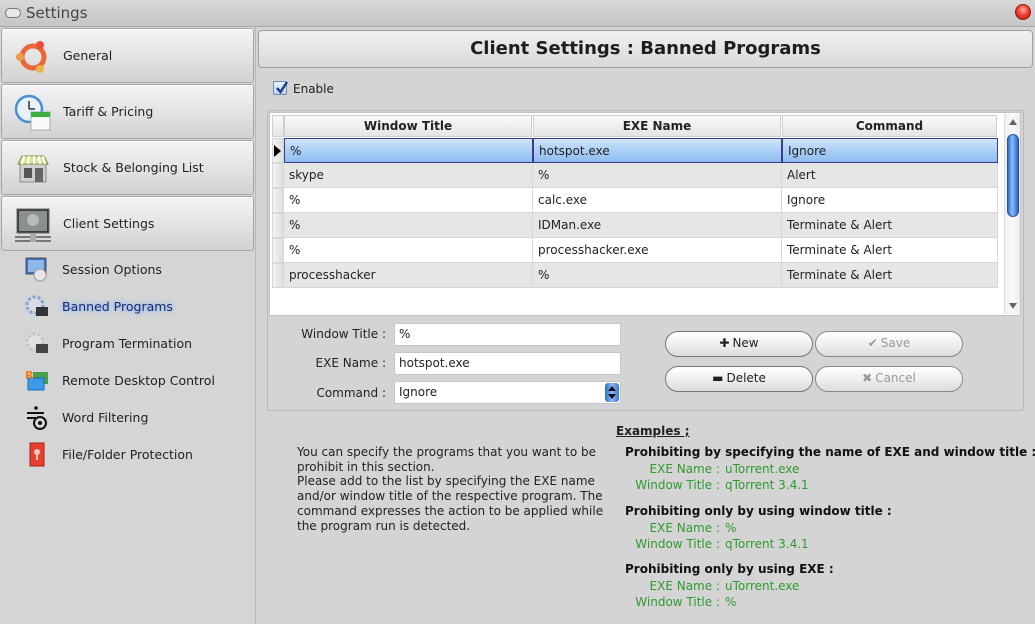 This screenshot has width=1035, height=624. What do you see at coordinates (127, 55) in the screenshot?
I see `sidebar-item-general: General` at bounding box center [127, 55].